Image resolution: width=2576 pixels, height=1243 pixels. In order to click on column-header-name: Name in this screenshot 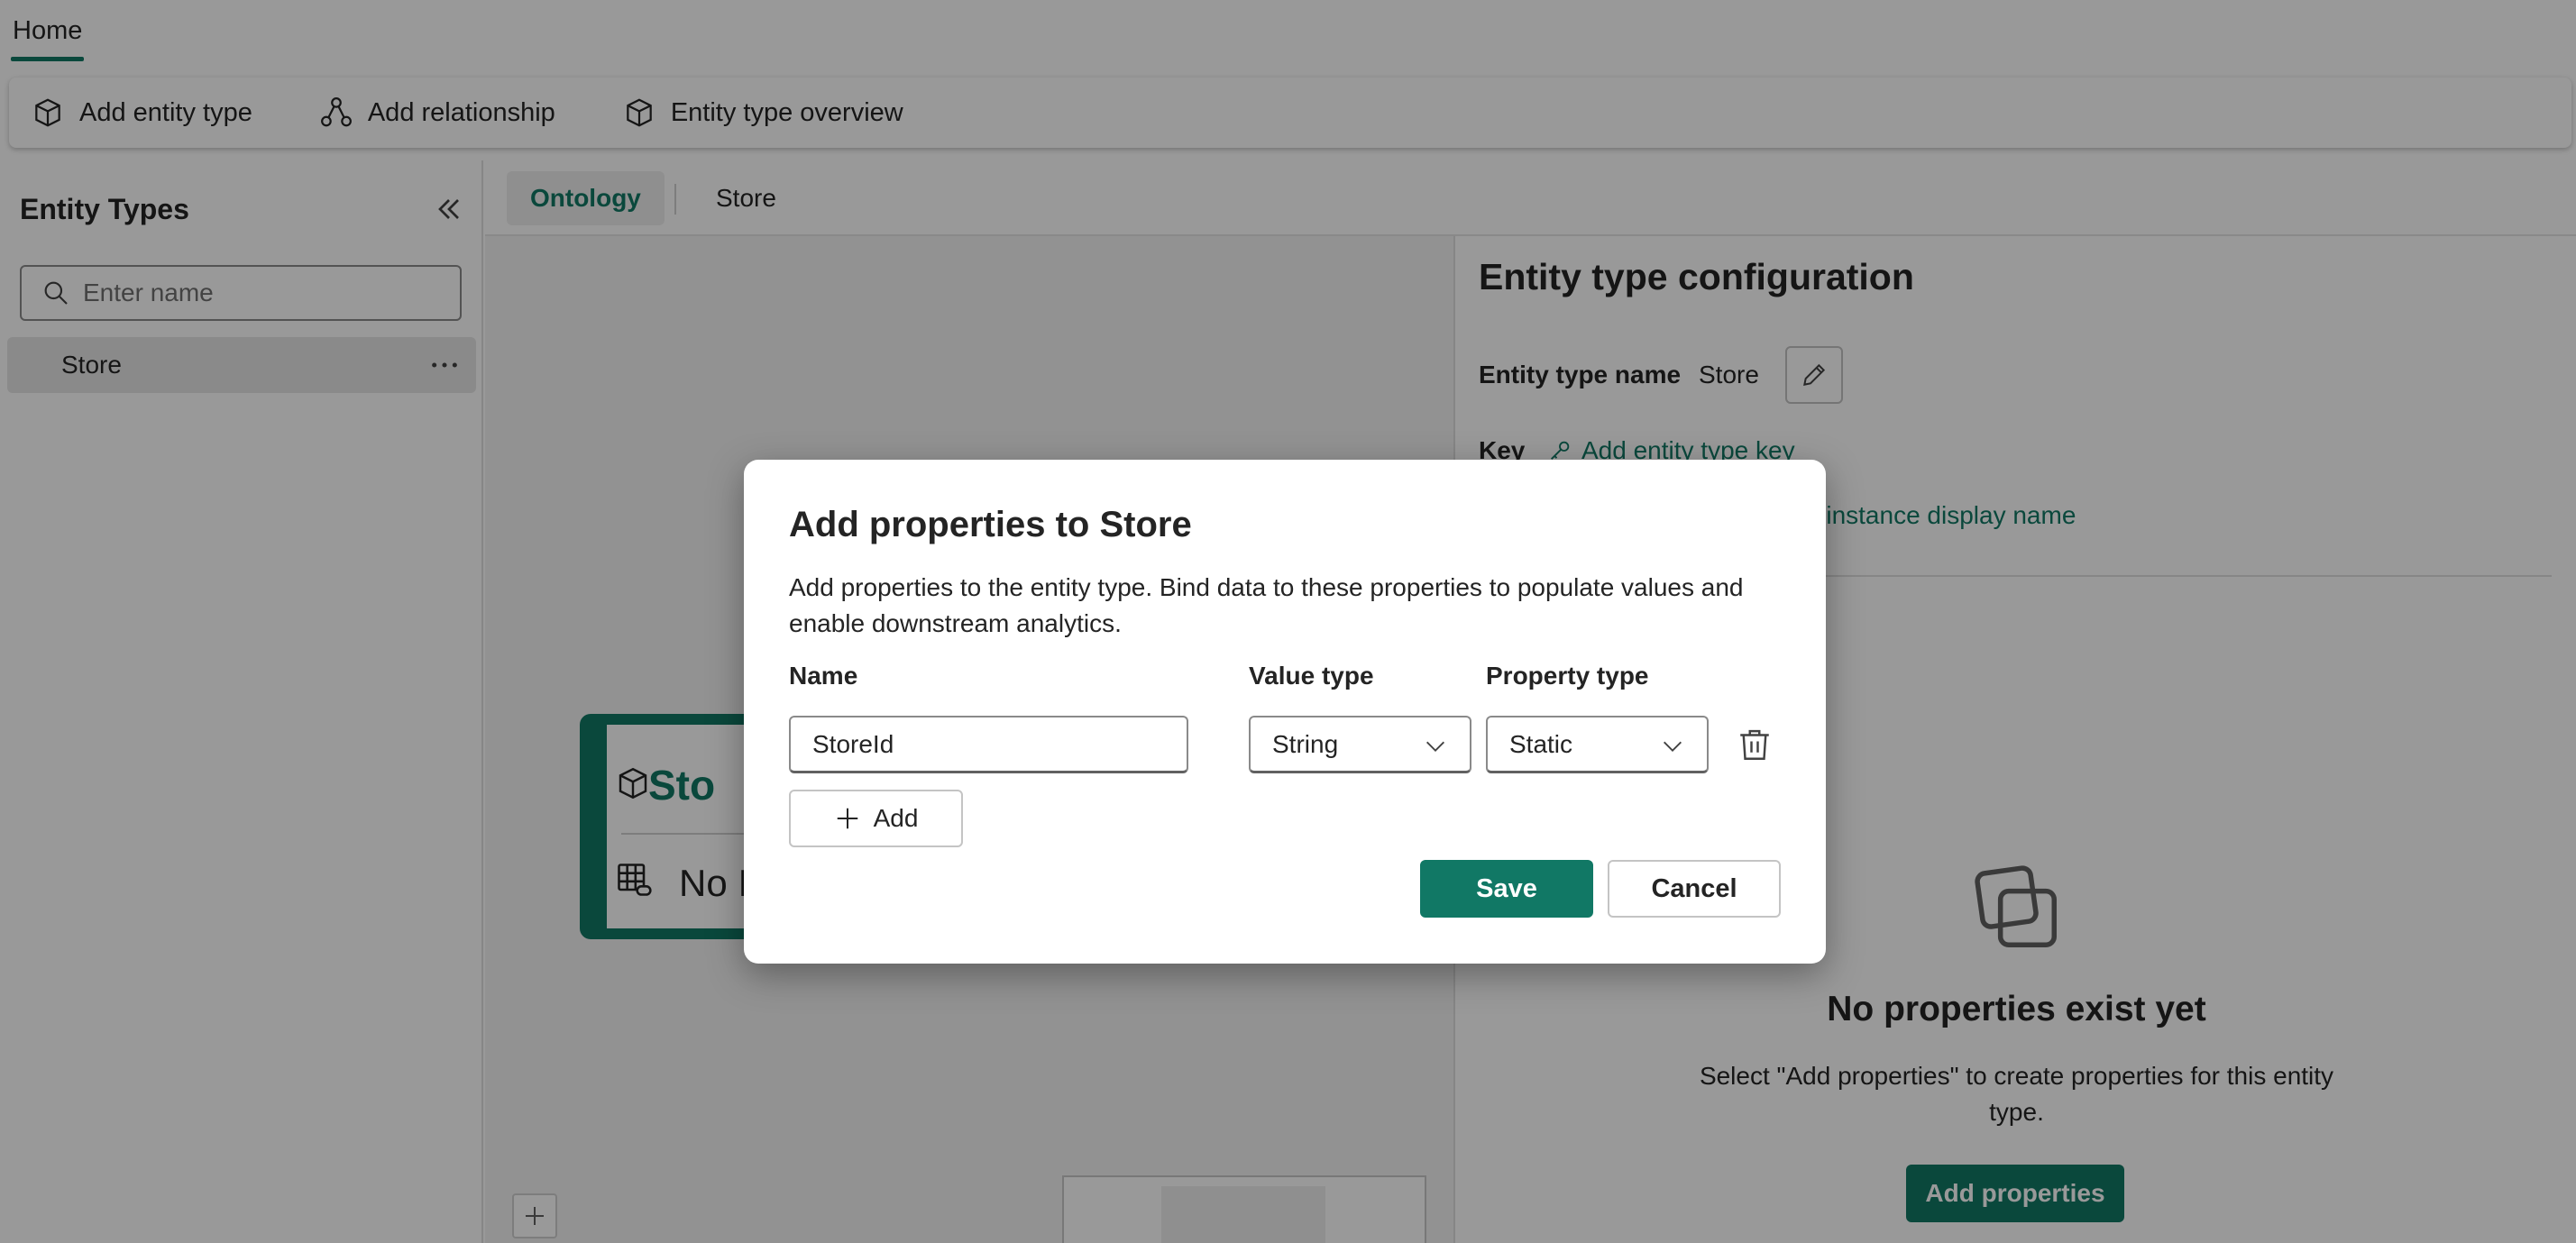, I will do `click(823, 676)`.